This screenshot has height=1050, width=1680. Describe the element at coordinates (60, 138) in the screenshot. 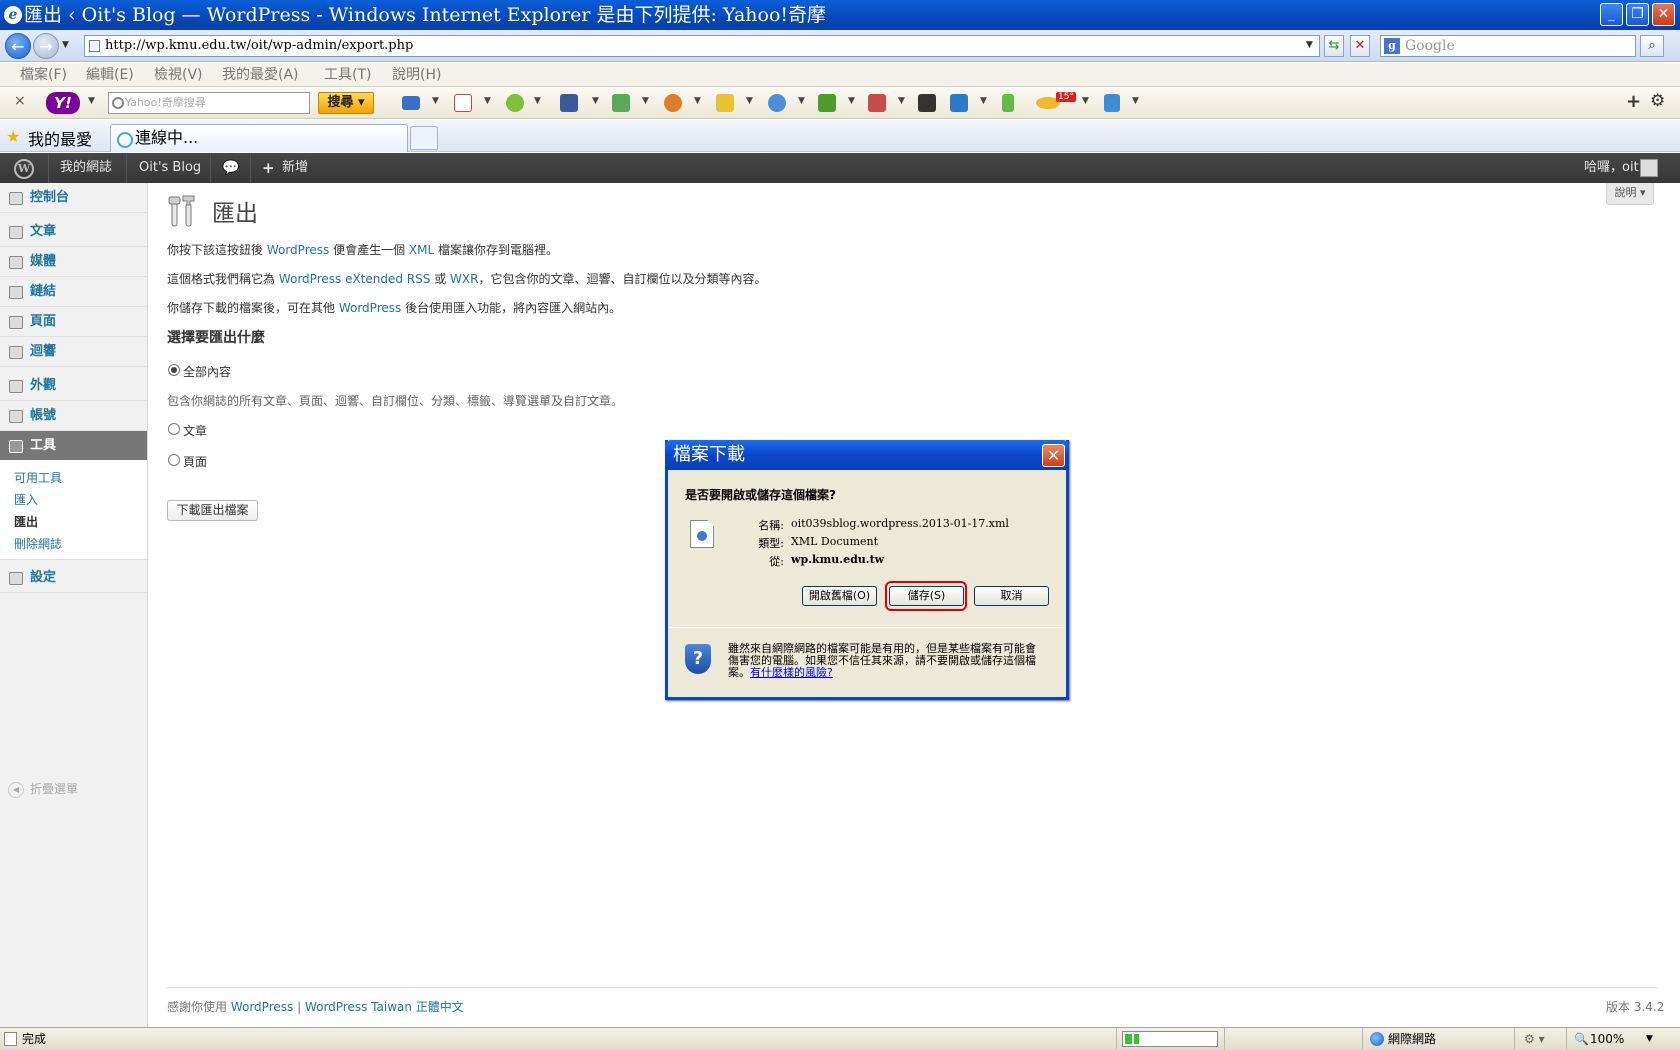

I see `favorites-label: 我的最愛` at that location.